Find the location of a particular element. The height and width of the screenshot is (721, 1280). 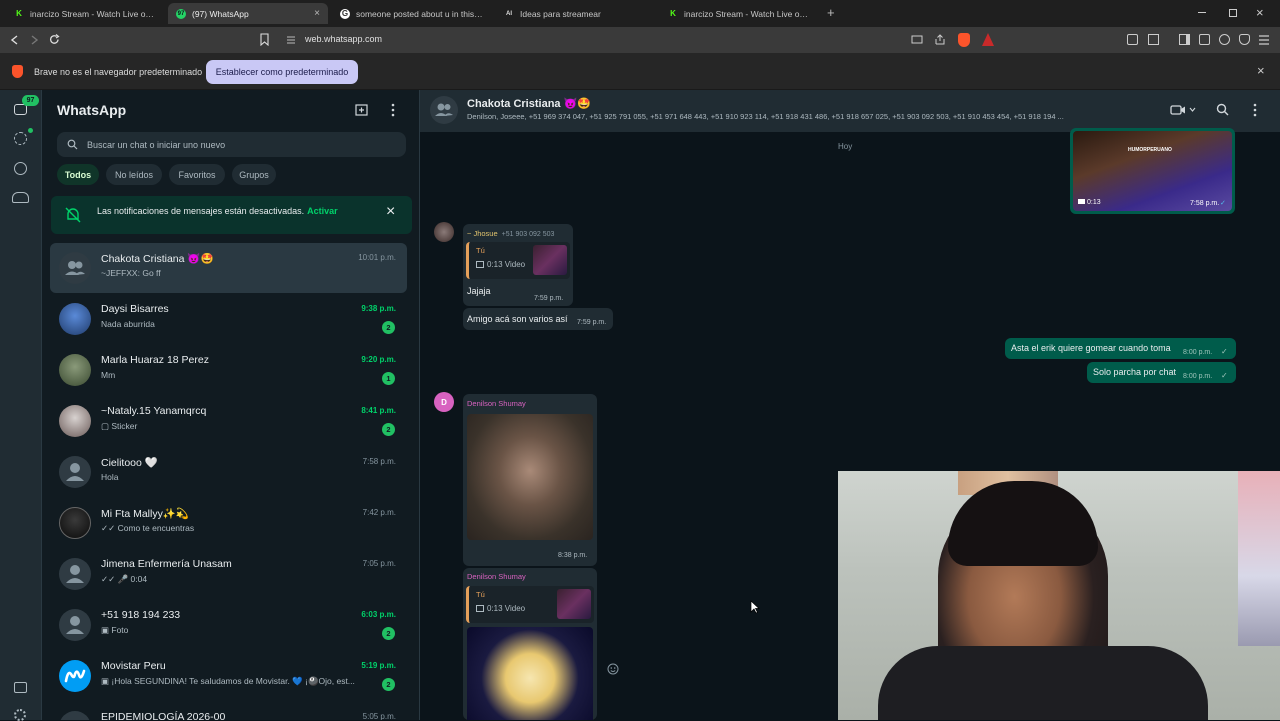

video-watermark: HUMORPERUANO is located at coordinates (1150, 150).